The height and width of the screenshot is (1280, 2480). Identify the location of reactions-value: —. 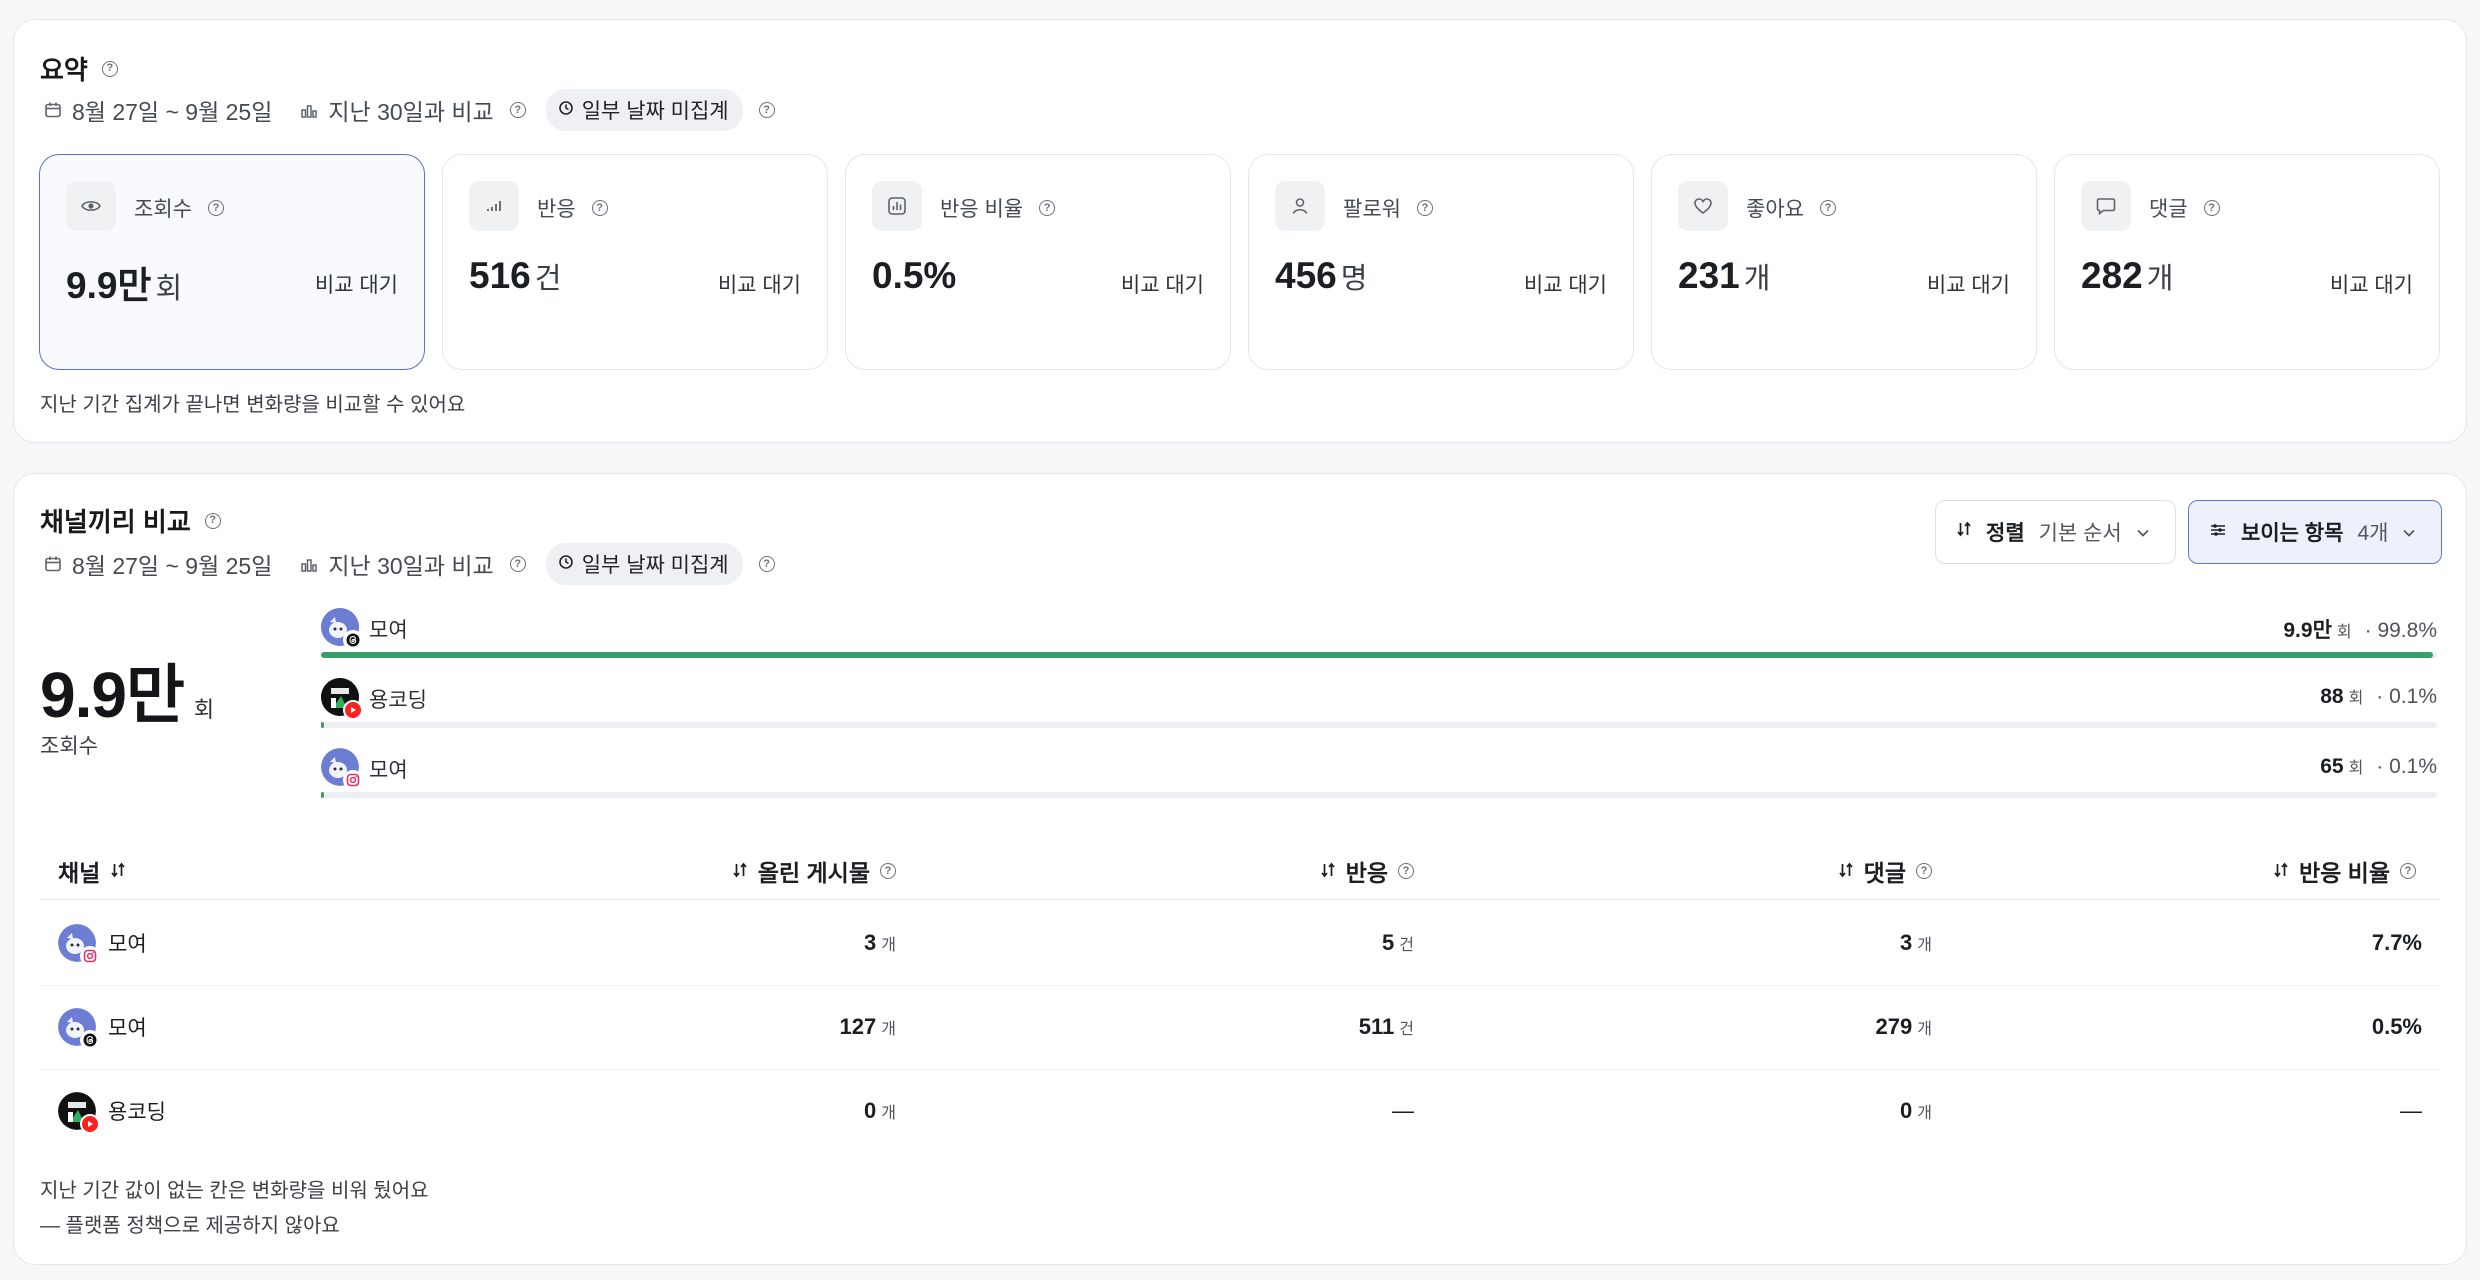
(1403, 1110).